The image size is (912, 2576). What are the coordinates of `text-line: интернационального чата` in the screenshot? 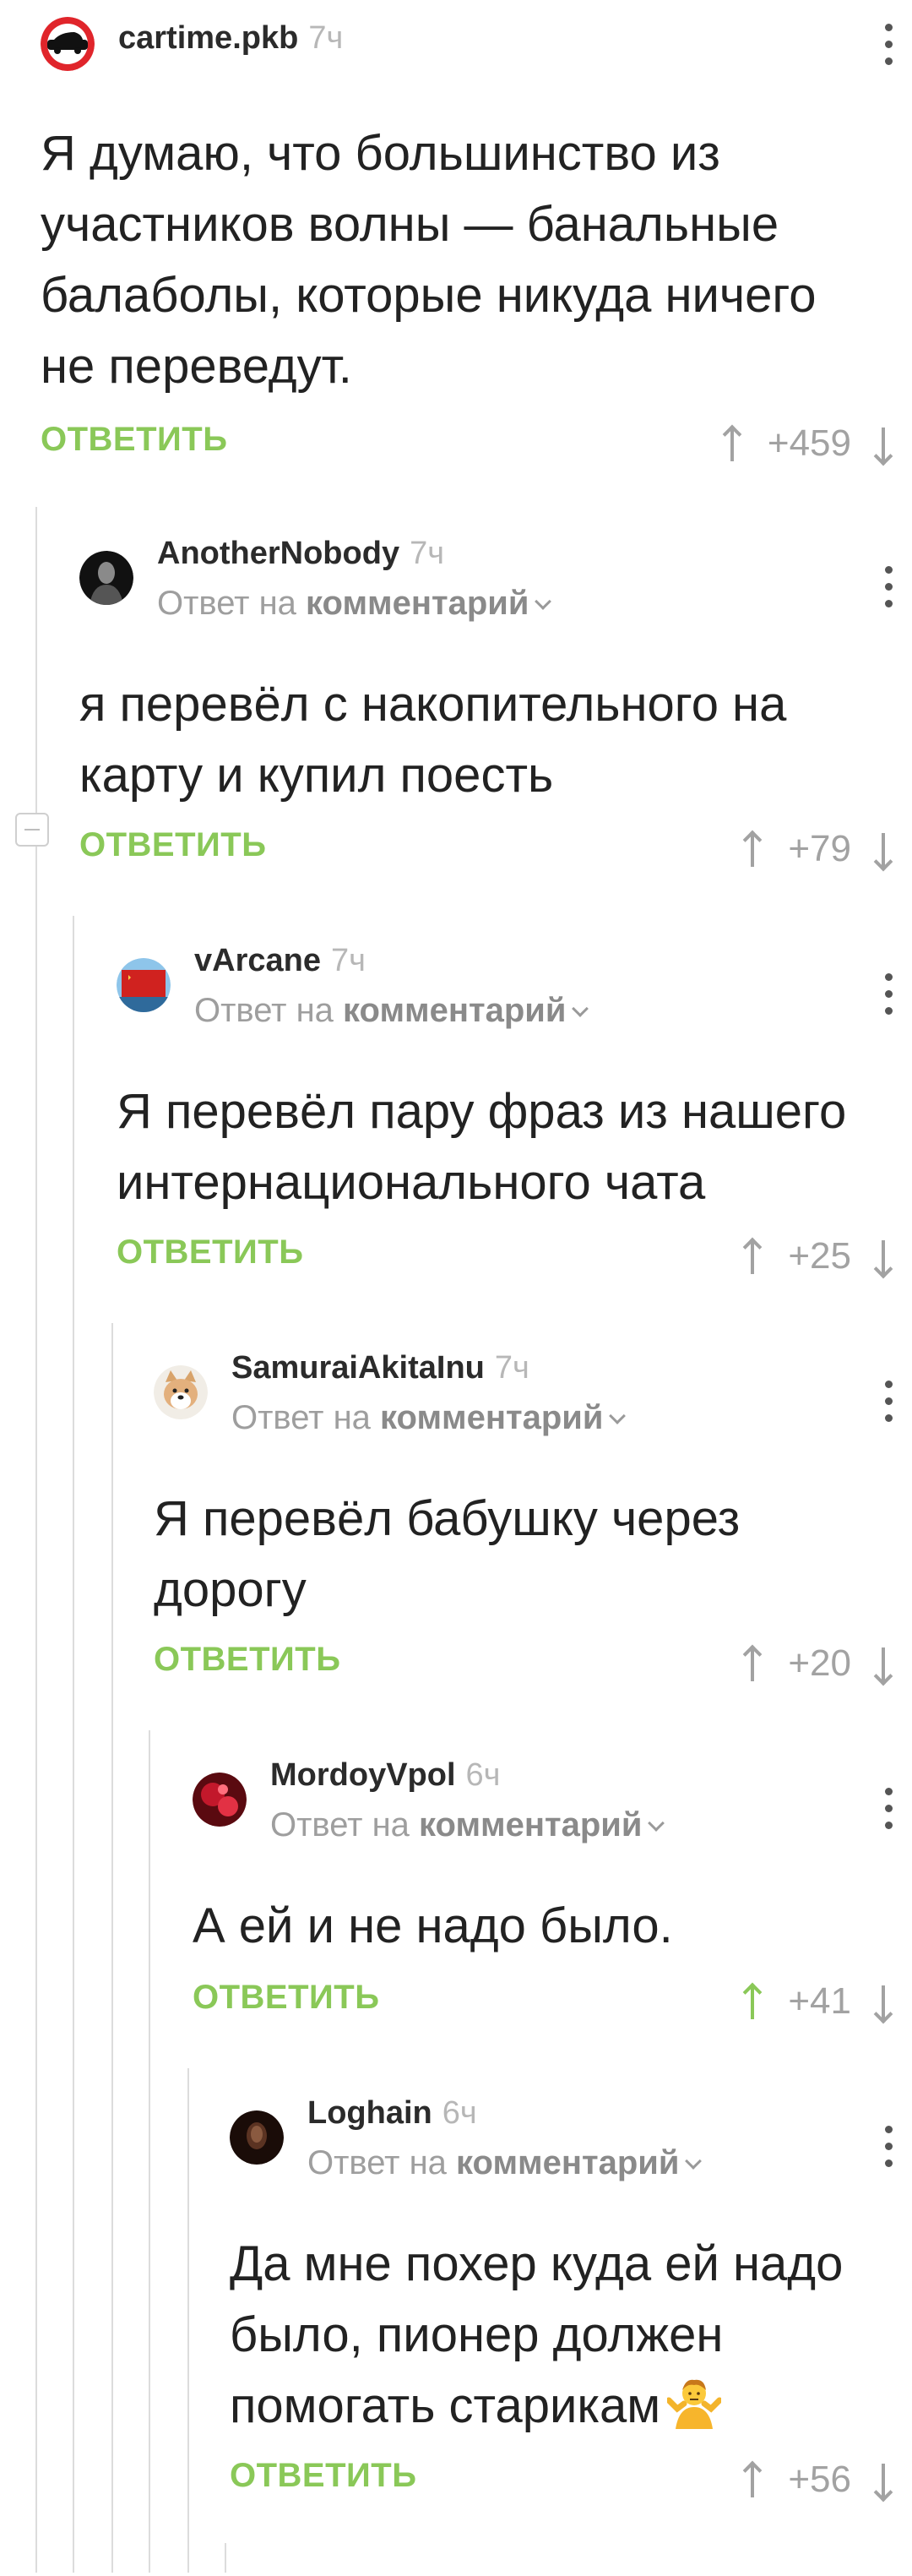 It's located at (411, 1182).